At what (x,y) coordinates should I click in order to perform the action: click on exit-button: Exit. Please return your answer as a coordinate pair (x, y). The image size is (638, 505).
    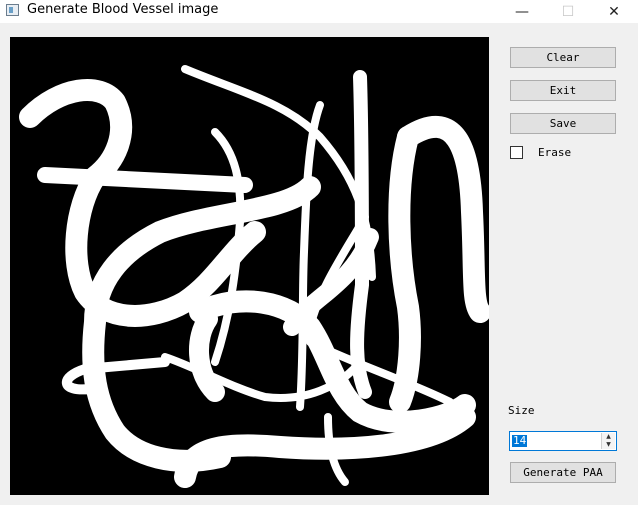
    Looking at the image, I should click on (563, 90).